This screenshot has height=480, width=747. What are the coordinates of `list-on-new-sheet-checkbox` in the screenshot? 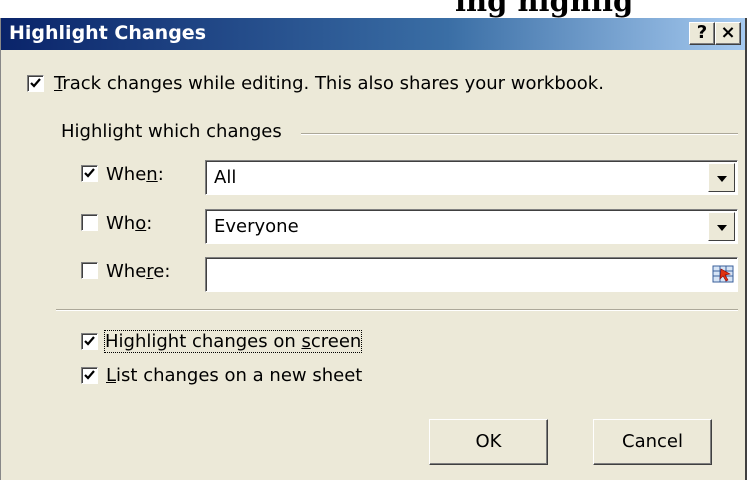 It's located at (89, 375).